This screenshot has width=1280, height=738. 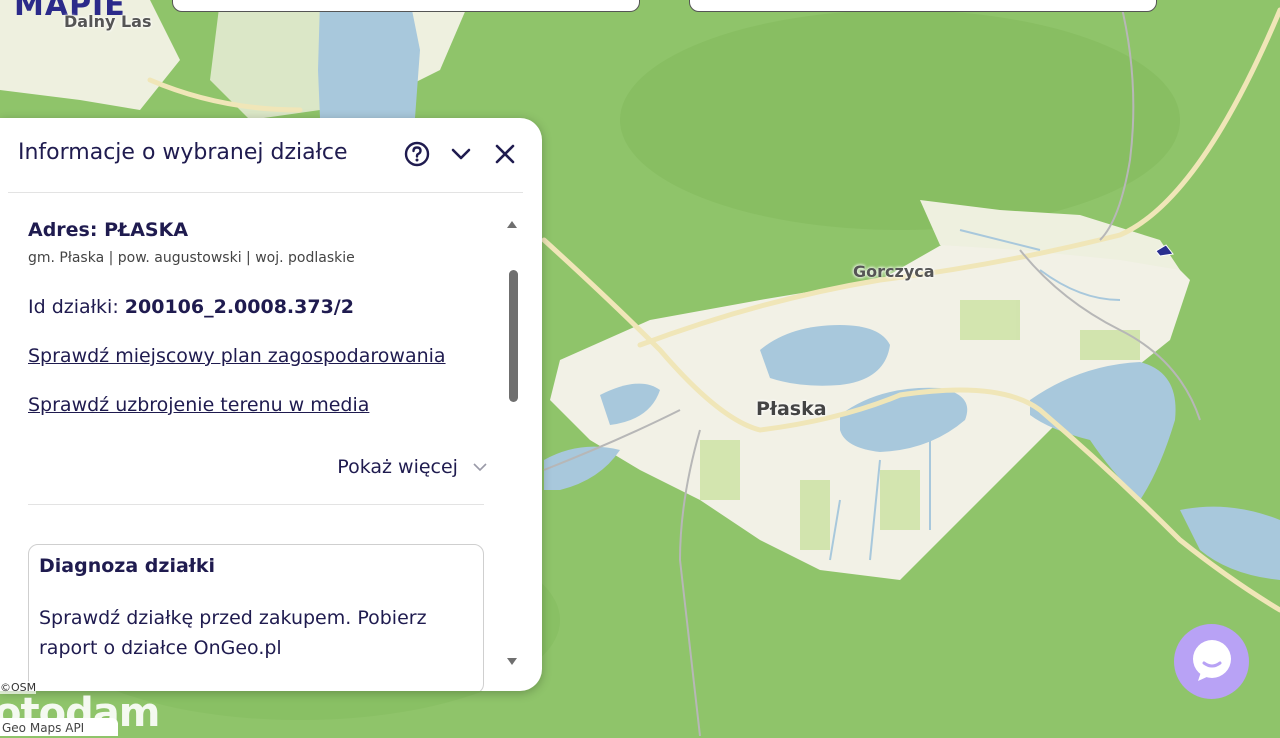 What do you see at coordinates (505, 154) in the screenshot?
I see `close-icon` at bounding box center [505, 154].